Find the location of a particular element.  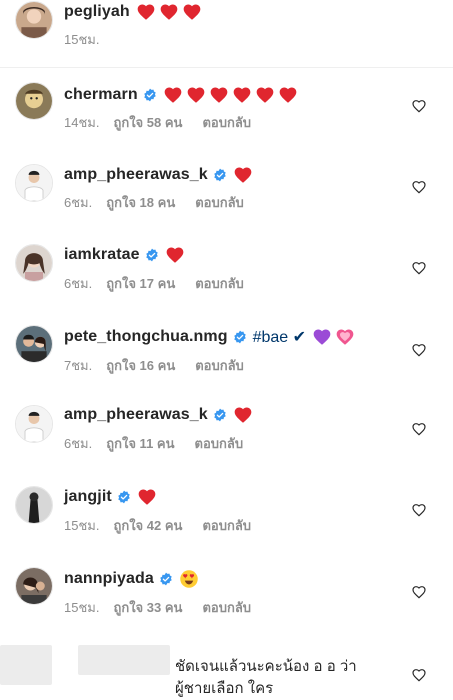

comment-meta: 7ชม. ถูกใจ 16 คน ตอบกลับ is located at coordinates (164, 365).